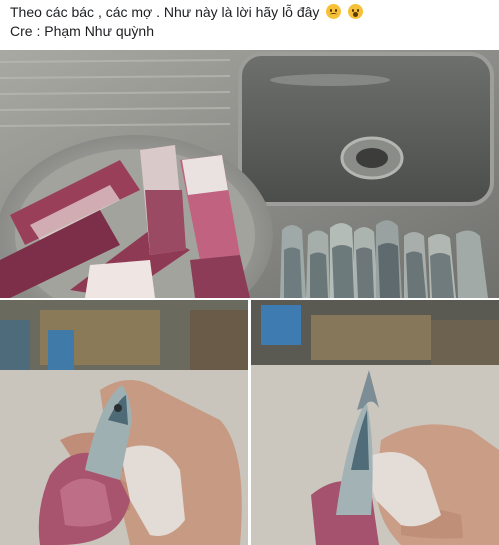 The height and width of the screenshot is (545, 499). Describe the element at coordinates (334, 11) in the screenshot. I see `disappointed-face-icon` at that location.